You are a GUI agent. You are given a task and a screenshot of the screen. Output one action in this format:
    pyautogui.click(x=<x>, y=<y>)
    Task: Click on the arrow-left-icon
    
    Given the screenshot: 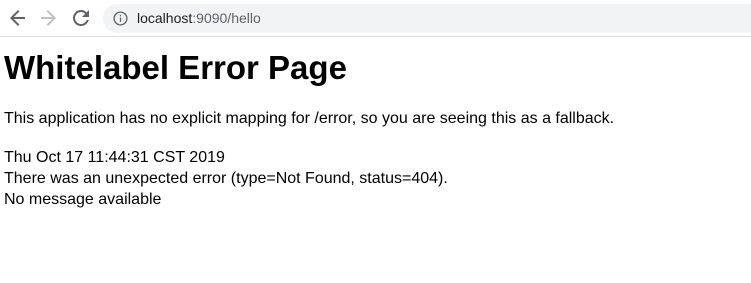 What is the action you would take?
    pyautogui.click(x=17, y=18)
    